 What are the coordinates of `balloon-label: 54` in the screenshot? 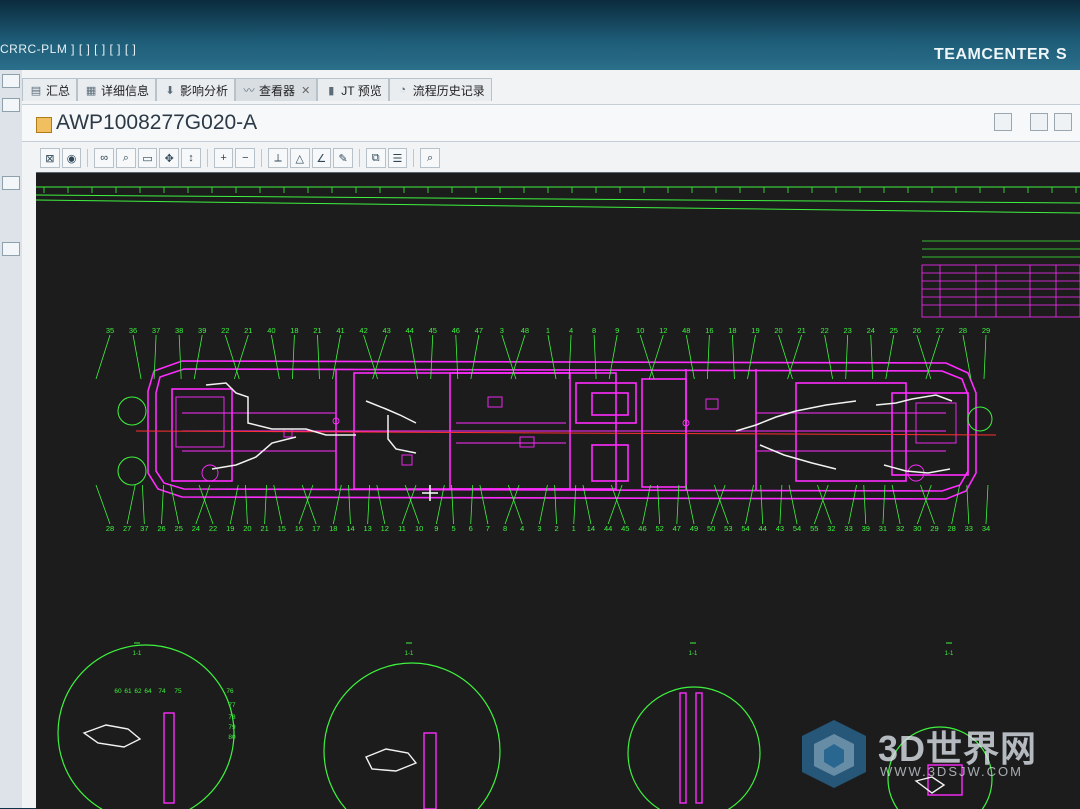 It's located at (797, 528).